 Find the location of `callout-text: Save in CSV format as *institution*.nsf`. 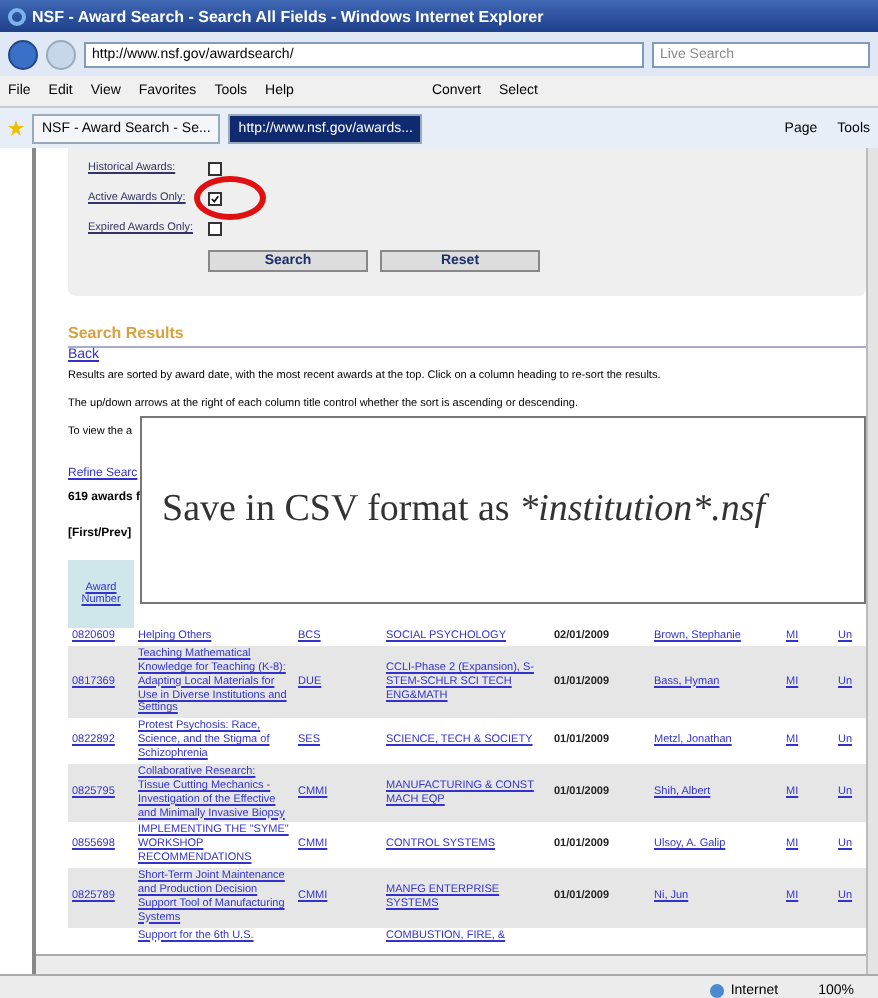

callout-text: Save in CSV format as *institution*.nsf is located at coordinates (464, 510).